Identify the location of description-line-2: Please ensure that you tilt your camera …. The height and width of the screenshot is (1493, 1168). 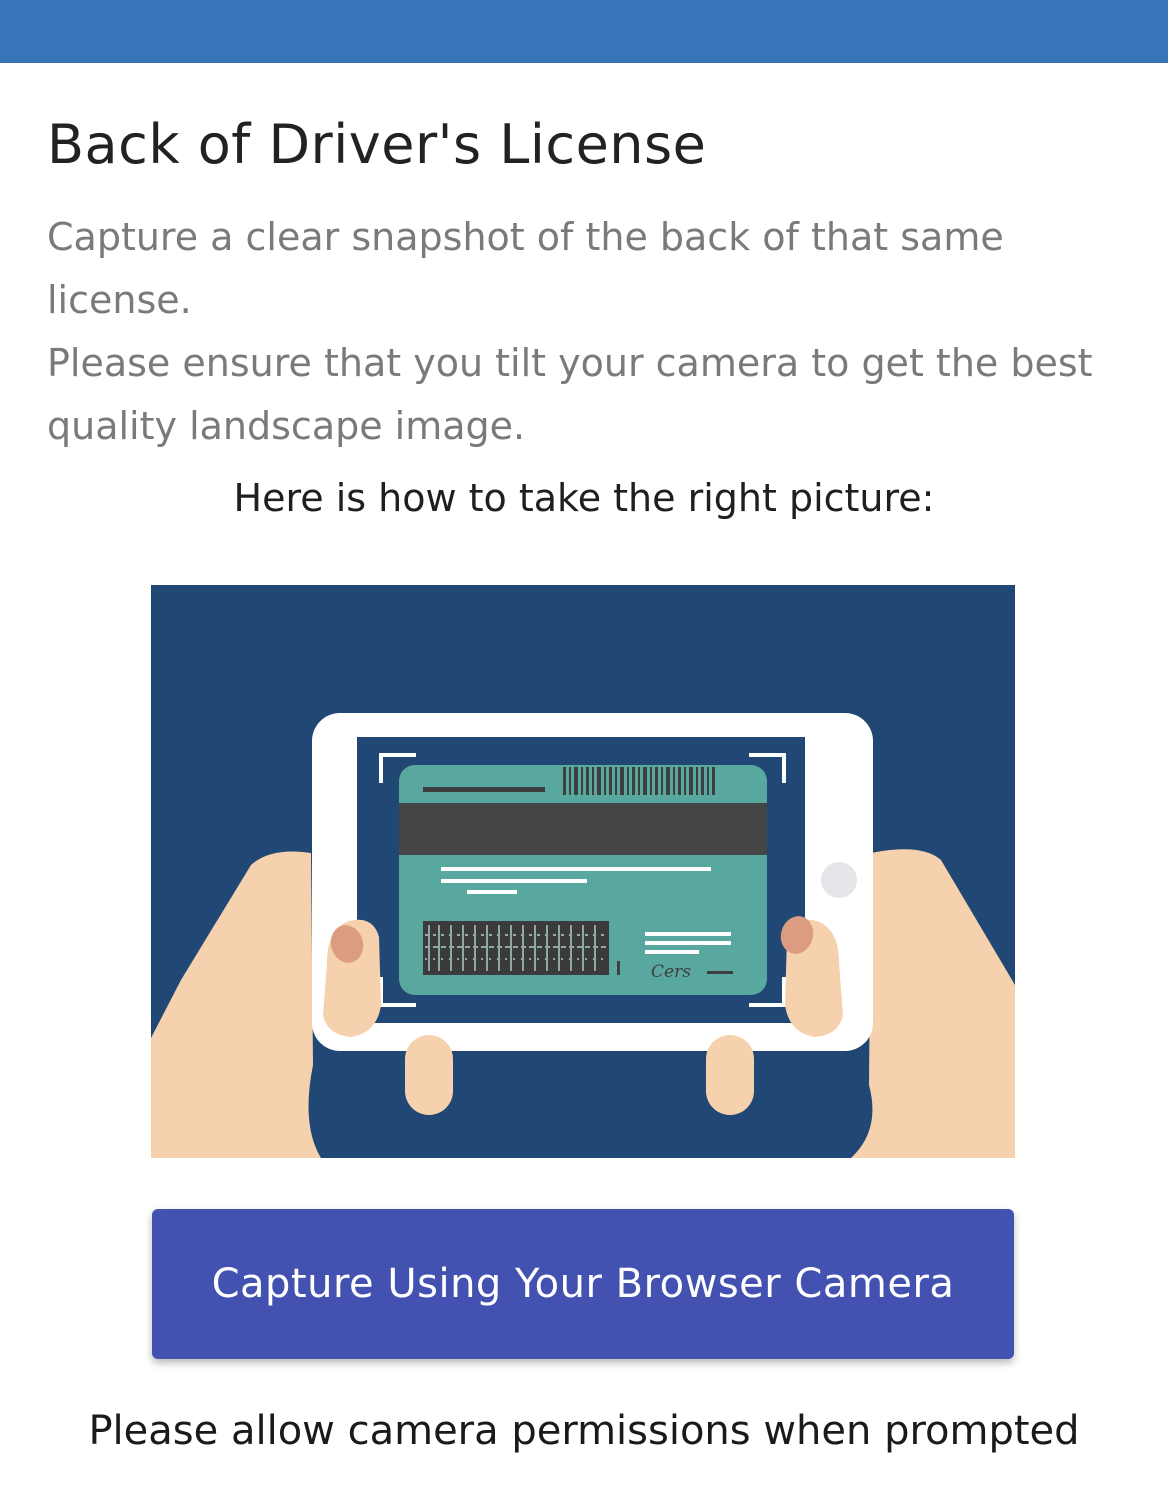
(570, 394).